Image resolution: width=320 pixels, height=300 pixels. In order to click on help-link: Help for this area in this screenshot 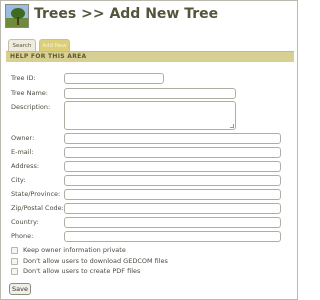, I will do `click(48, 56)`.